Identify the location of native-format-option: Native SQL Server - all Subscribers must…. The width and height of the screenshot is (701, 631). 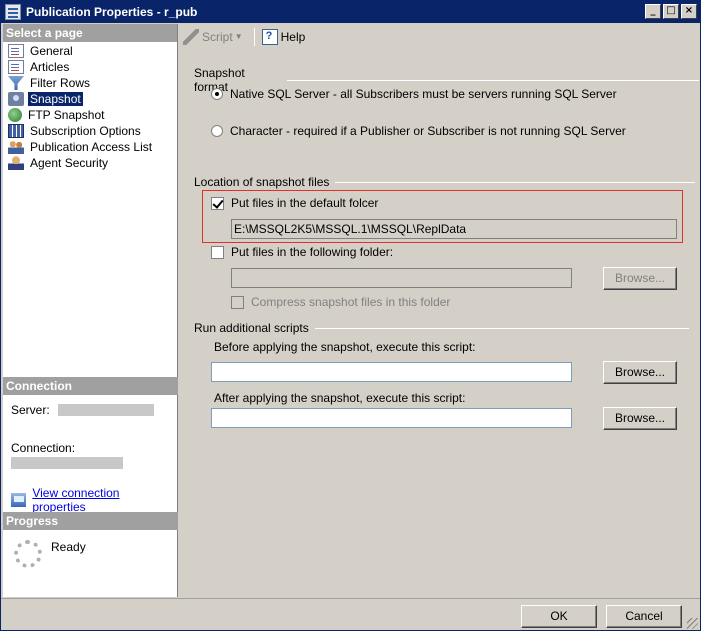
(414, 94).